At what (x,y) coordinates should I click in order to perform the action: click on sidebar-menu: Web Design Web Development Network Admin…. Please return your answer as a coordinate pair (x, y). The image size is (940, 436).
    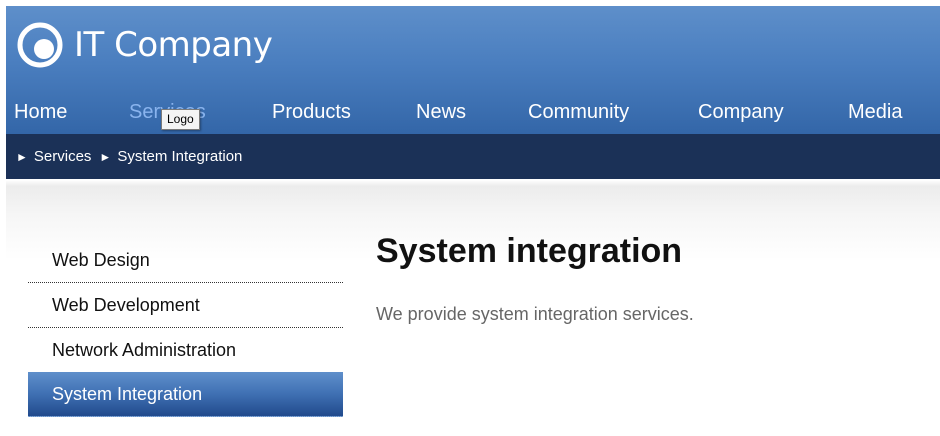
    Looking at the image, I should click on (185, 327).